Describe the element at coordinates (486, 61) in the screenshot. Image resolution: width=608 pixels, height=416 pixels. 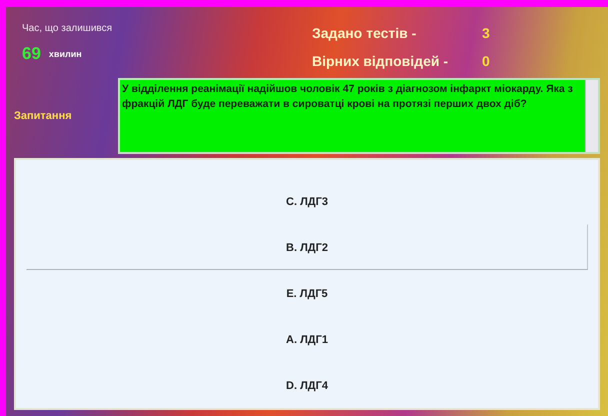
I see `stat-value: 0` at that location.